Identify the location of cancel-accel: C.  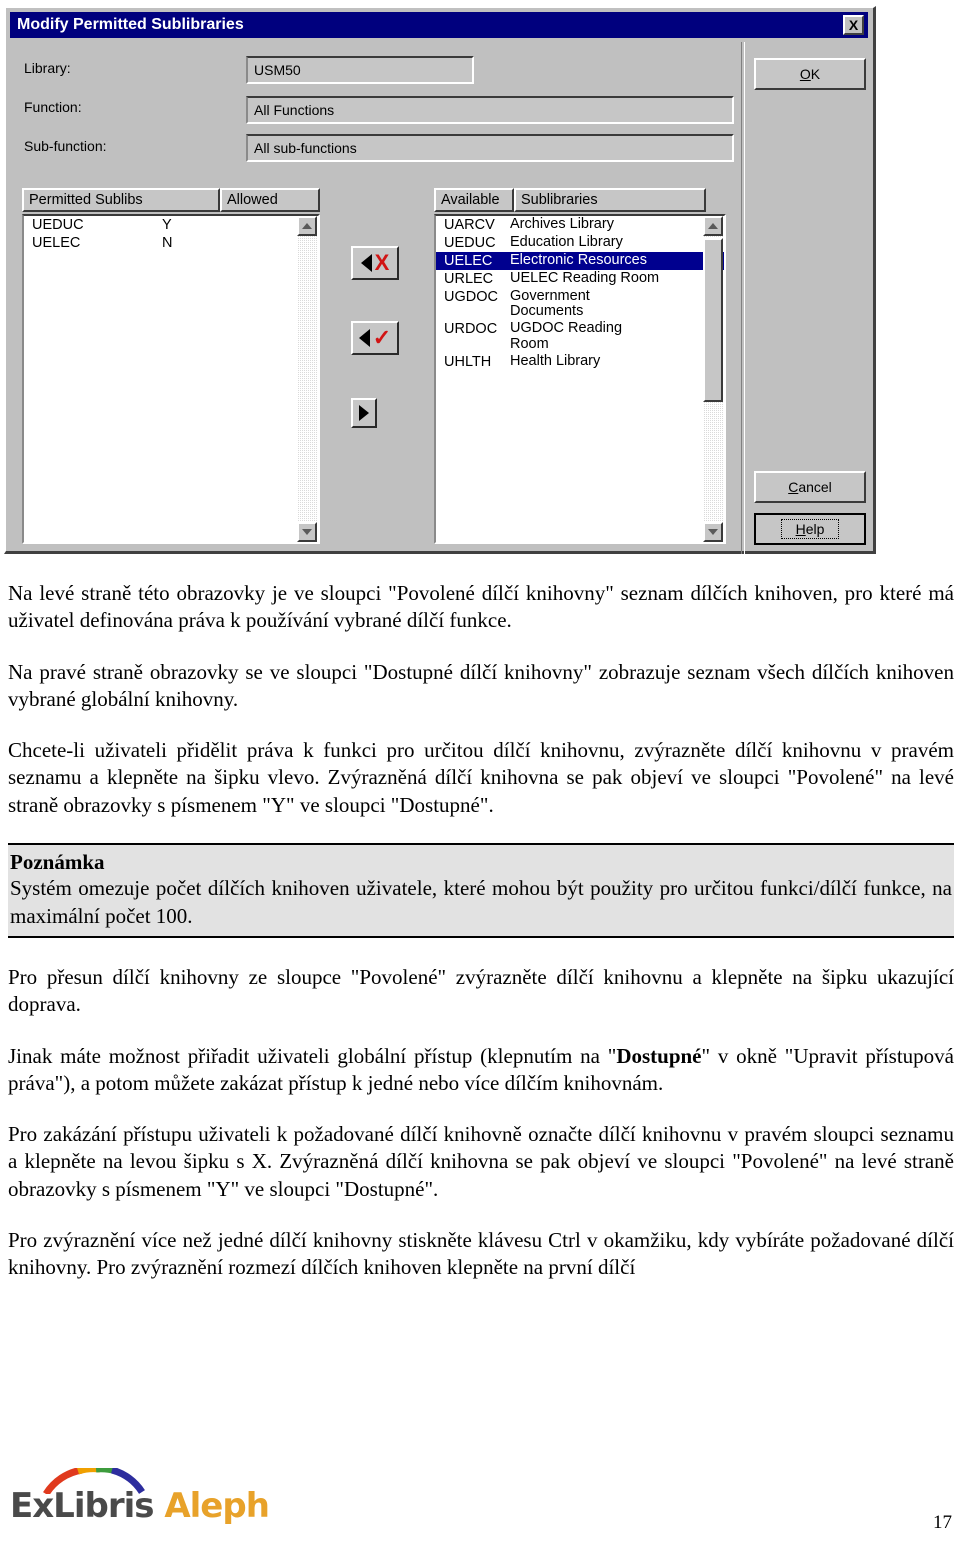
(793, 487).